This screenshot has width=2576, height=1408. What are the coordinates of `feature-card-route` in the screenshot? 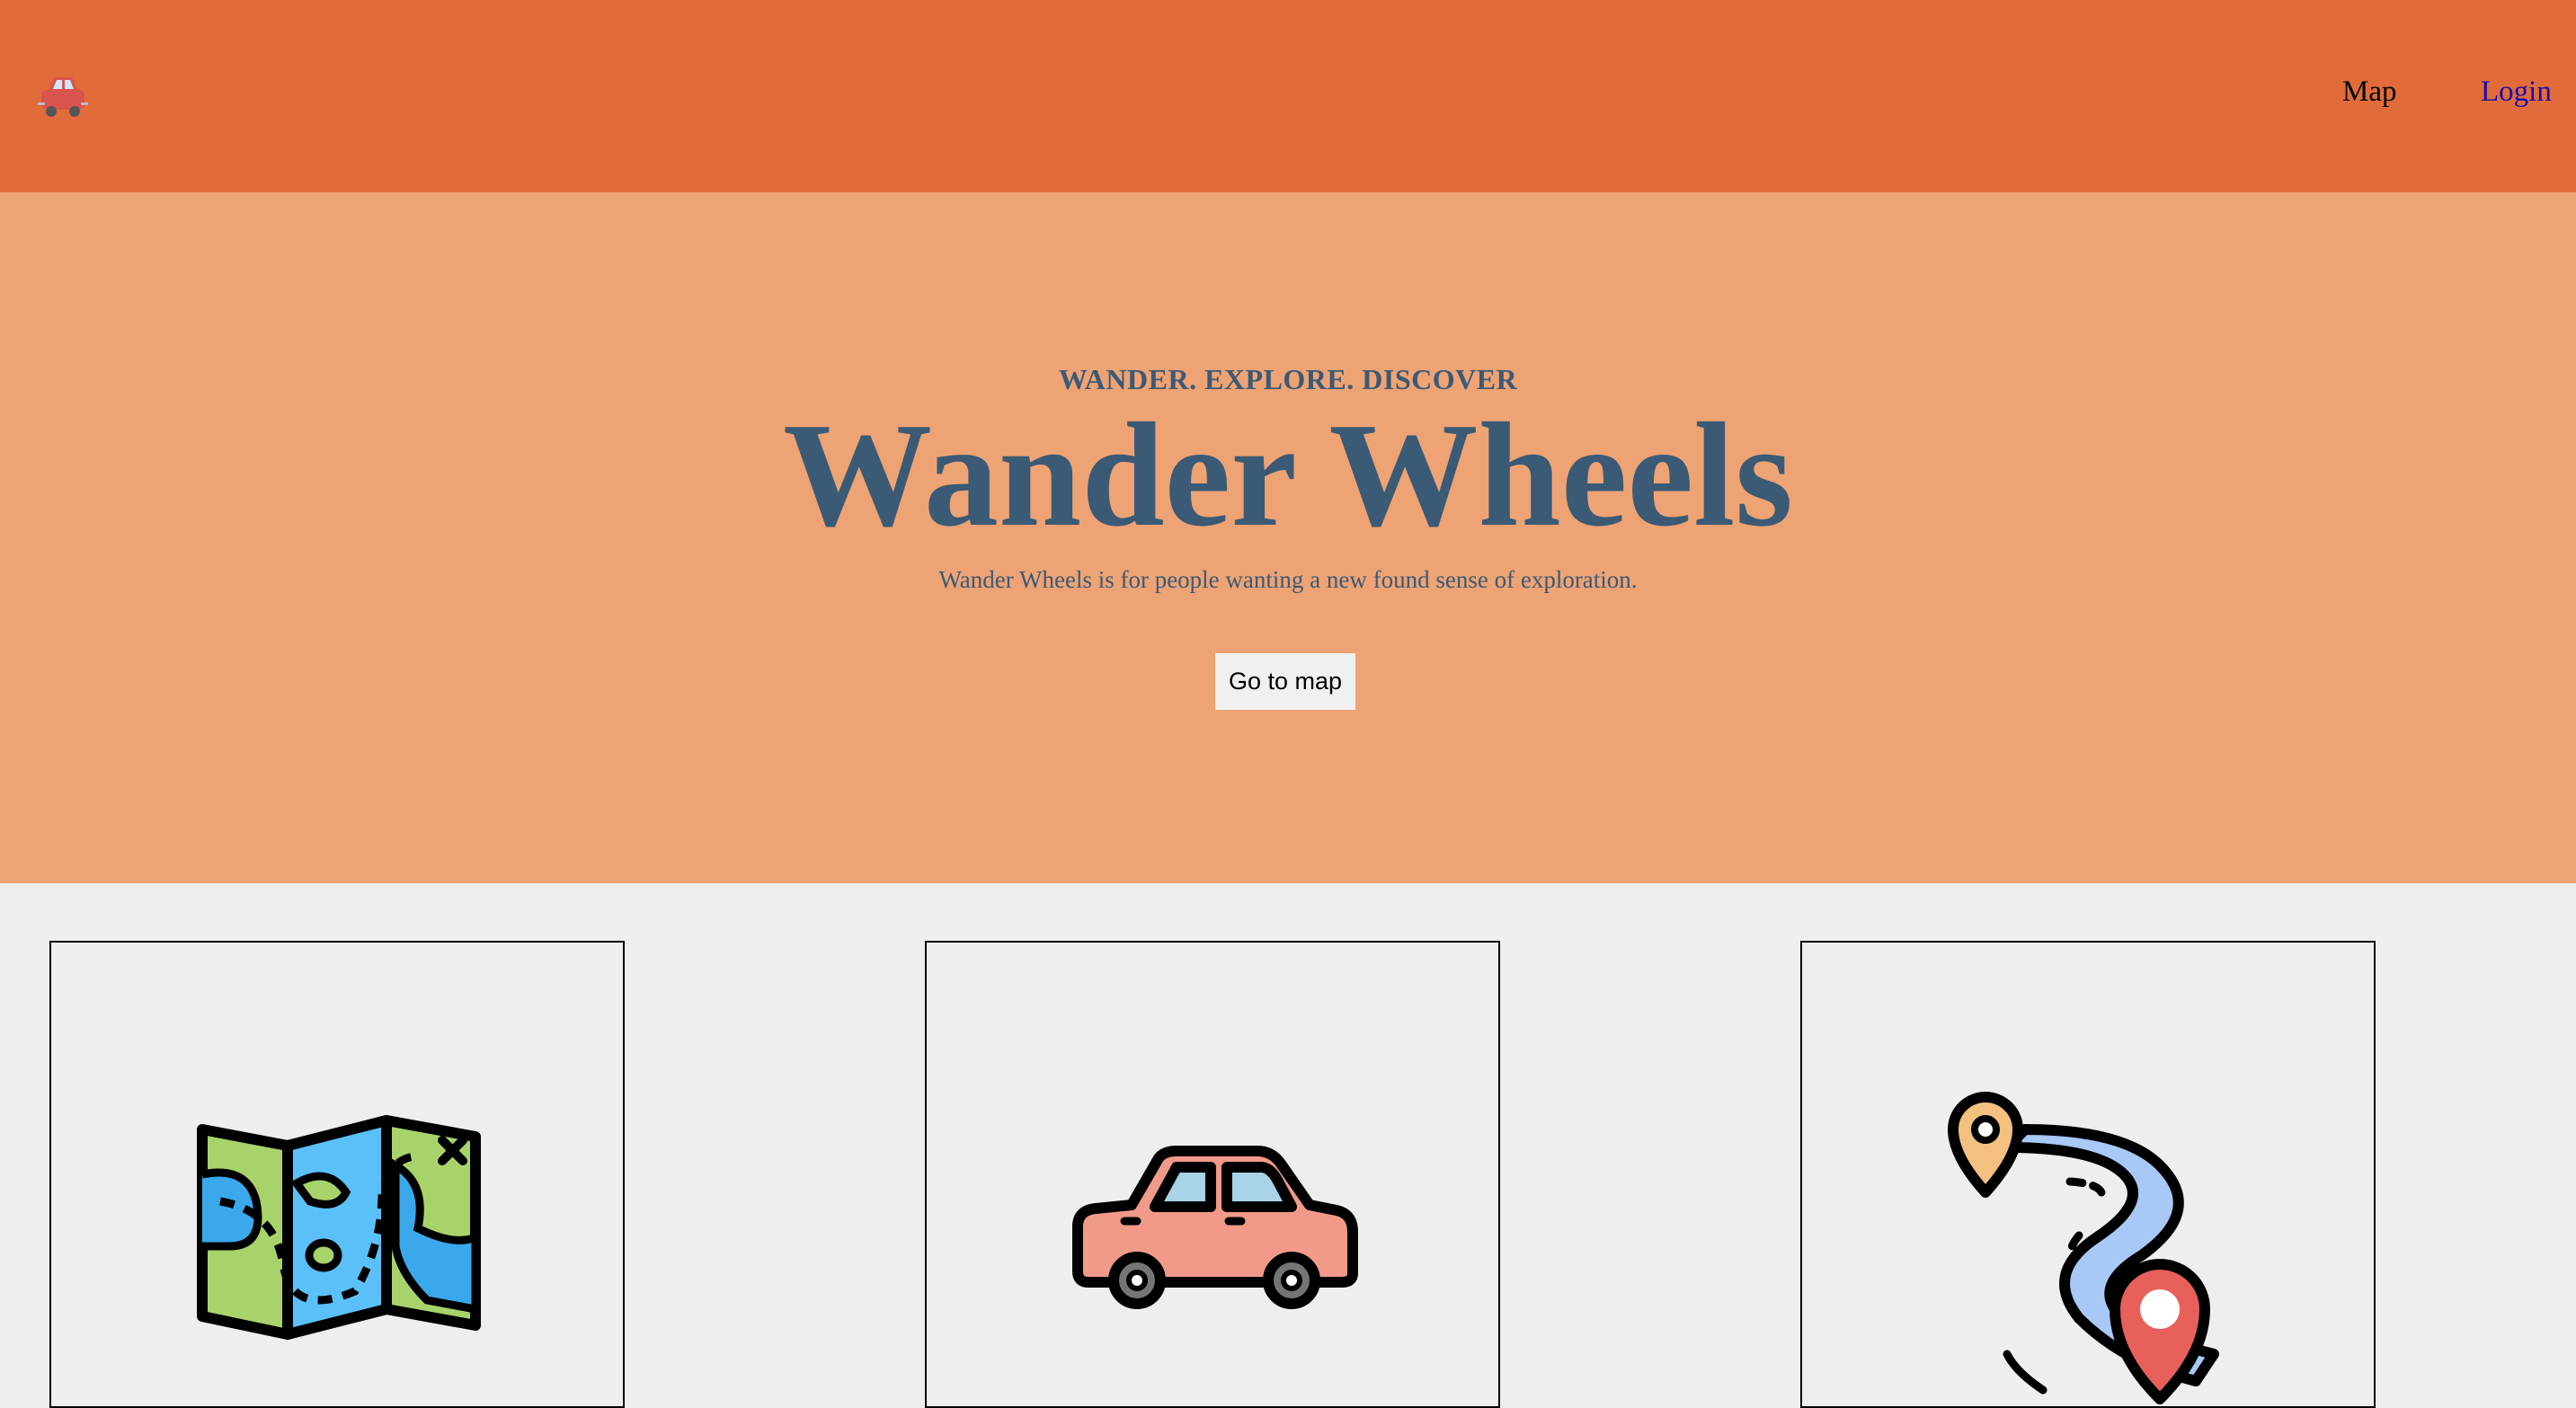 It's located at (2088, 1174).